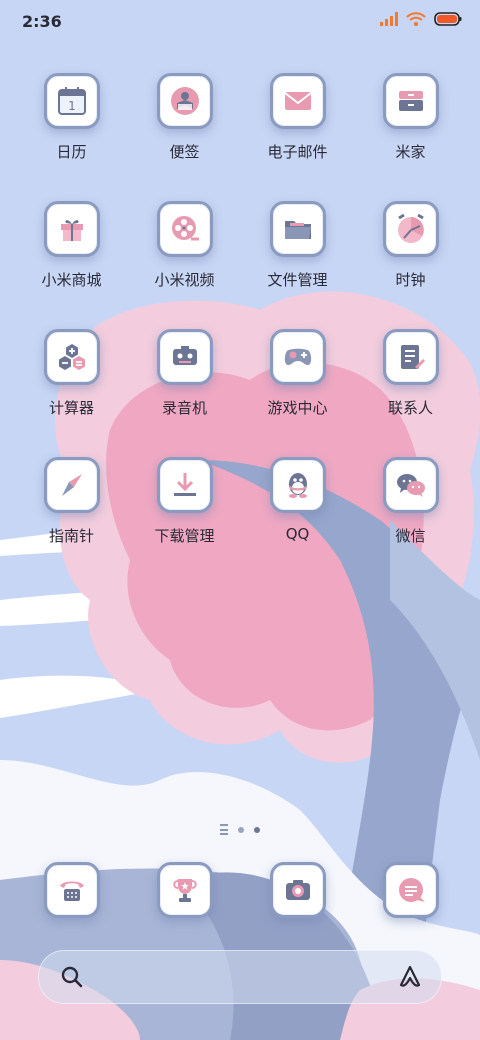  I want to click on app-contacts-tile, so click(410, 357).